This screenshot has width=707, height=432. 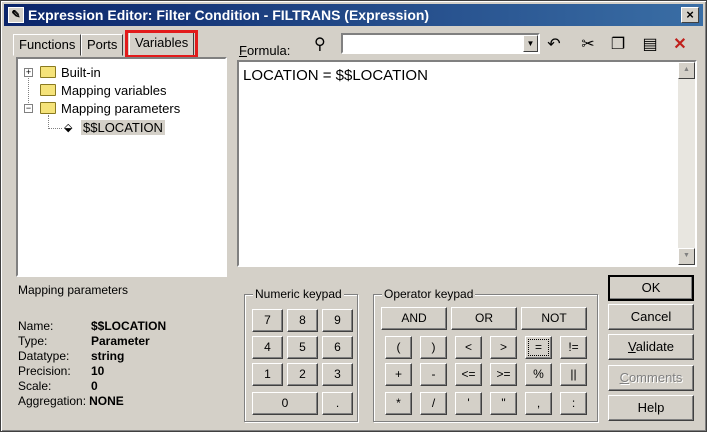 I want to click on parameter-icon: ⬙, so click(x=68, y=128).